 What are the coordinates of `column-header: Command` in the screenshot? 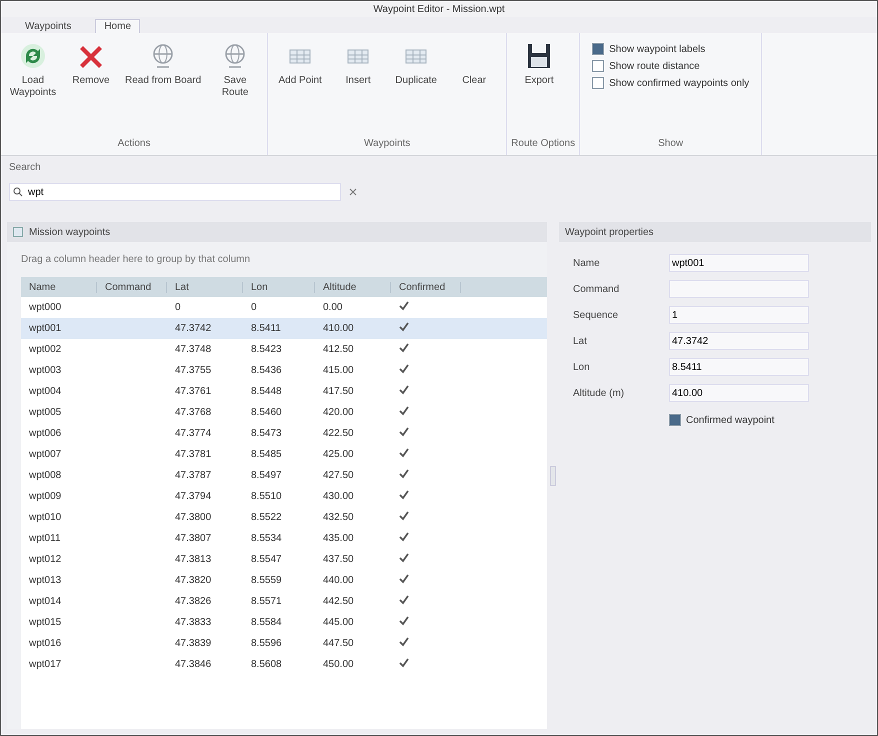 It's located at (132, 287).